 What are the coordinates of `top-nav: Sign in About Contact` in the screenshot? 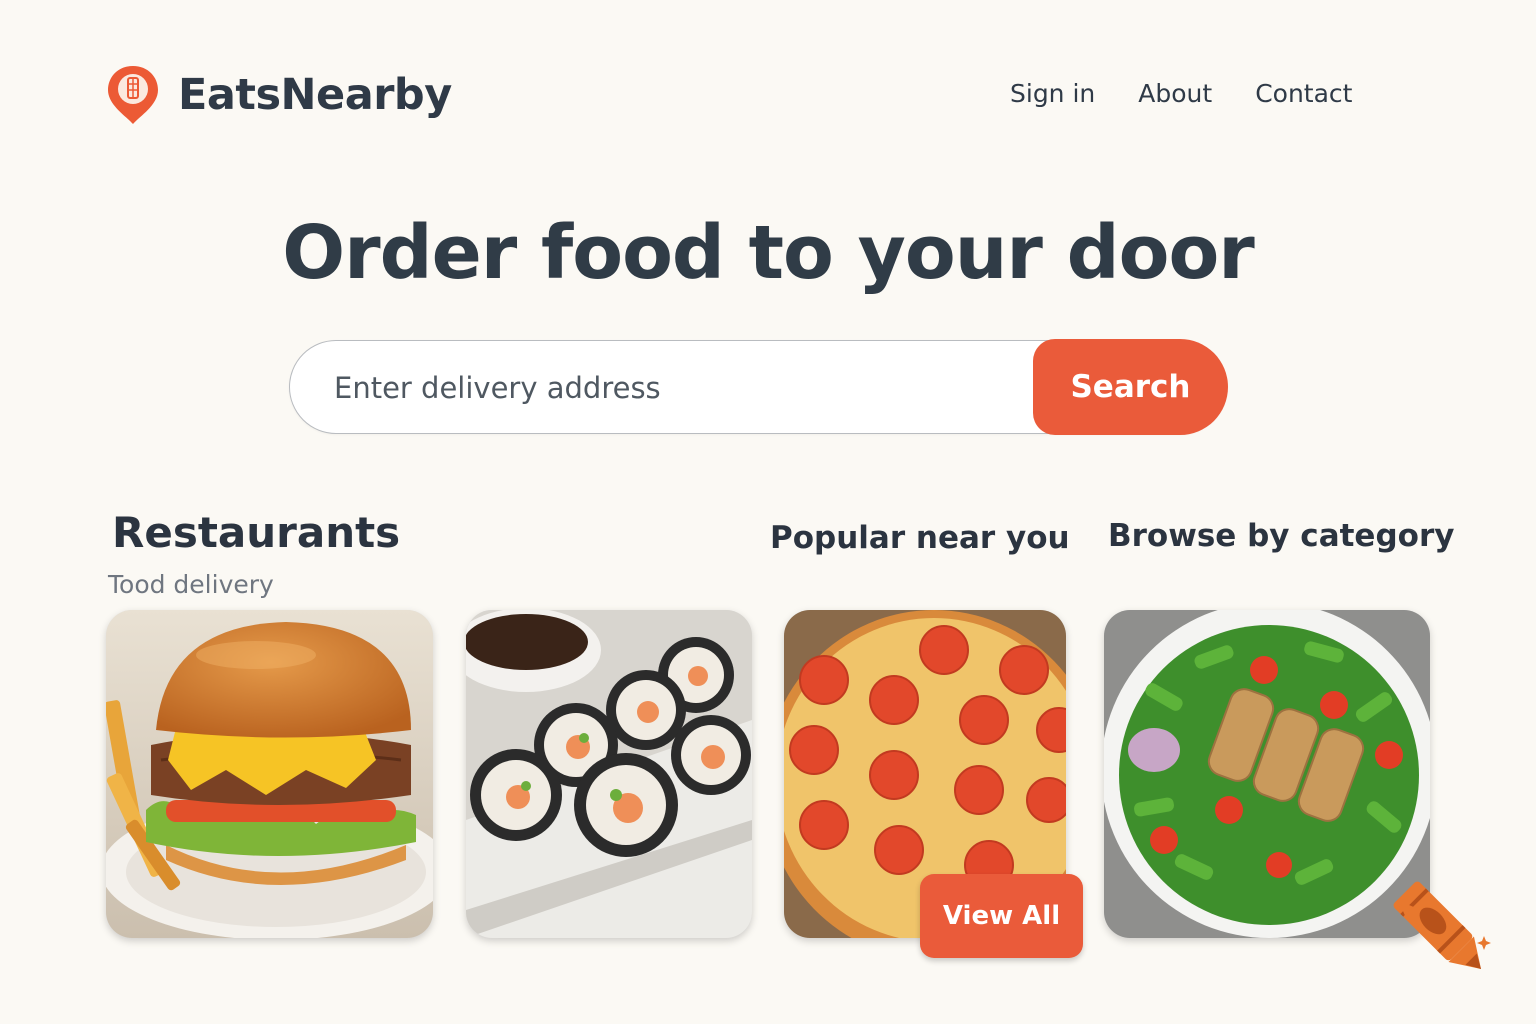 It's located at (1202, 94).